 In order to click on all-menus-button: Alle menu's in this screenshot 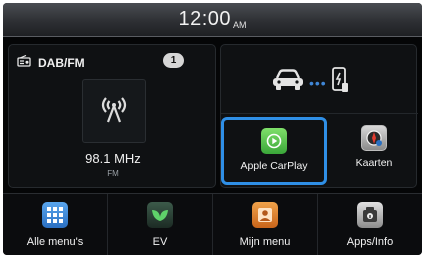, I will do `click(55, 224)`.